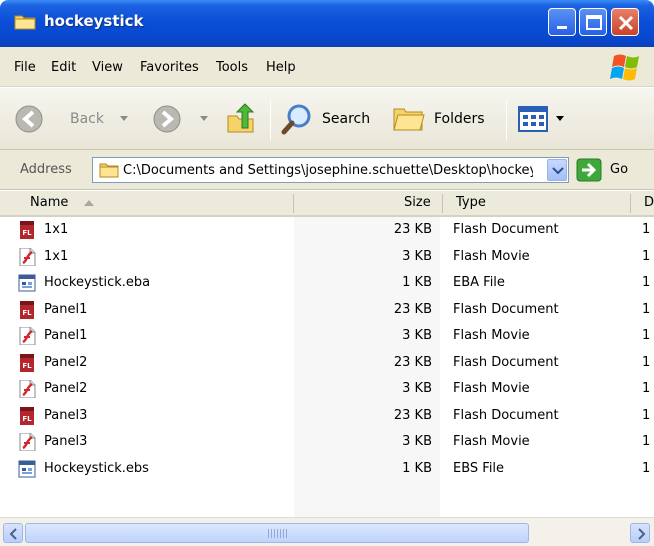  I want to click on address-dropdown-button, so click(557, 170).